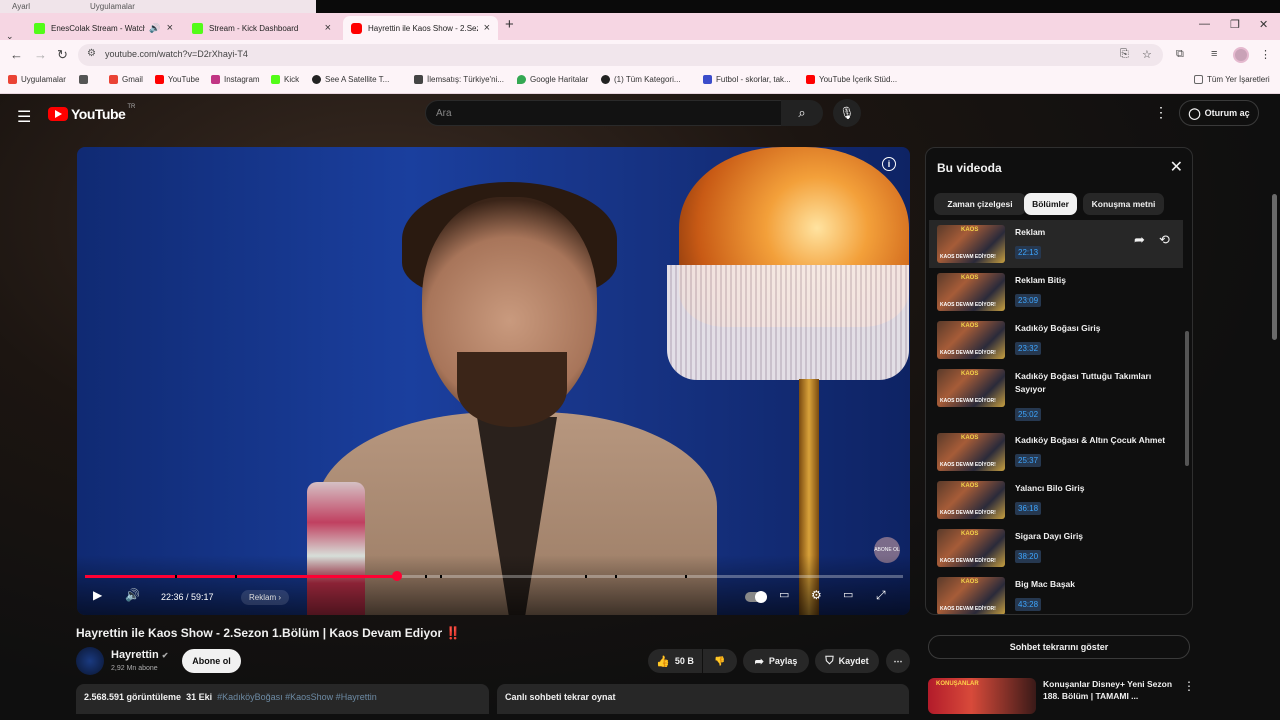 The image size is (1280, 720). I want to click on chapter-item: KAOS KAOS DEVAM EDİYOR! Reklam Bitiş 23:09, so click(1056, 292).